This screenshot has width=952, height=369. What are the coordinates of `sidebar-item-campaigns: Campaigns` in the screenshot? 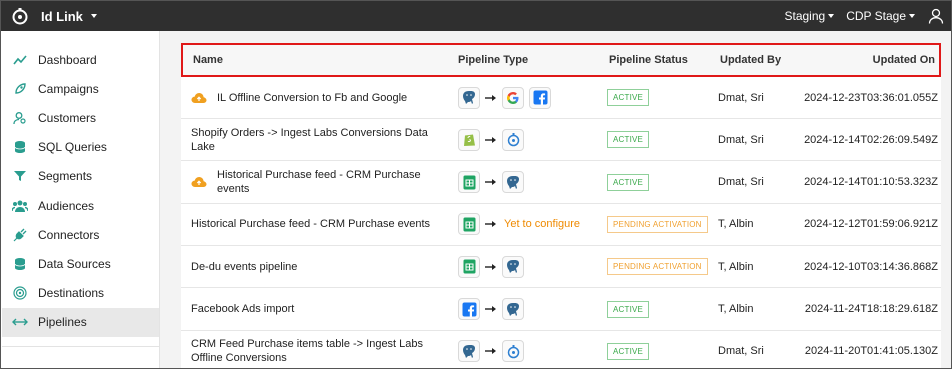 It's located at (80, 88).